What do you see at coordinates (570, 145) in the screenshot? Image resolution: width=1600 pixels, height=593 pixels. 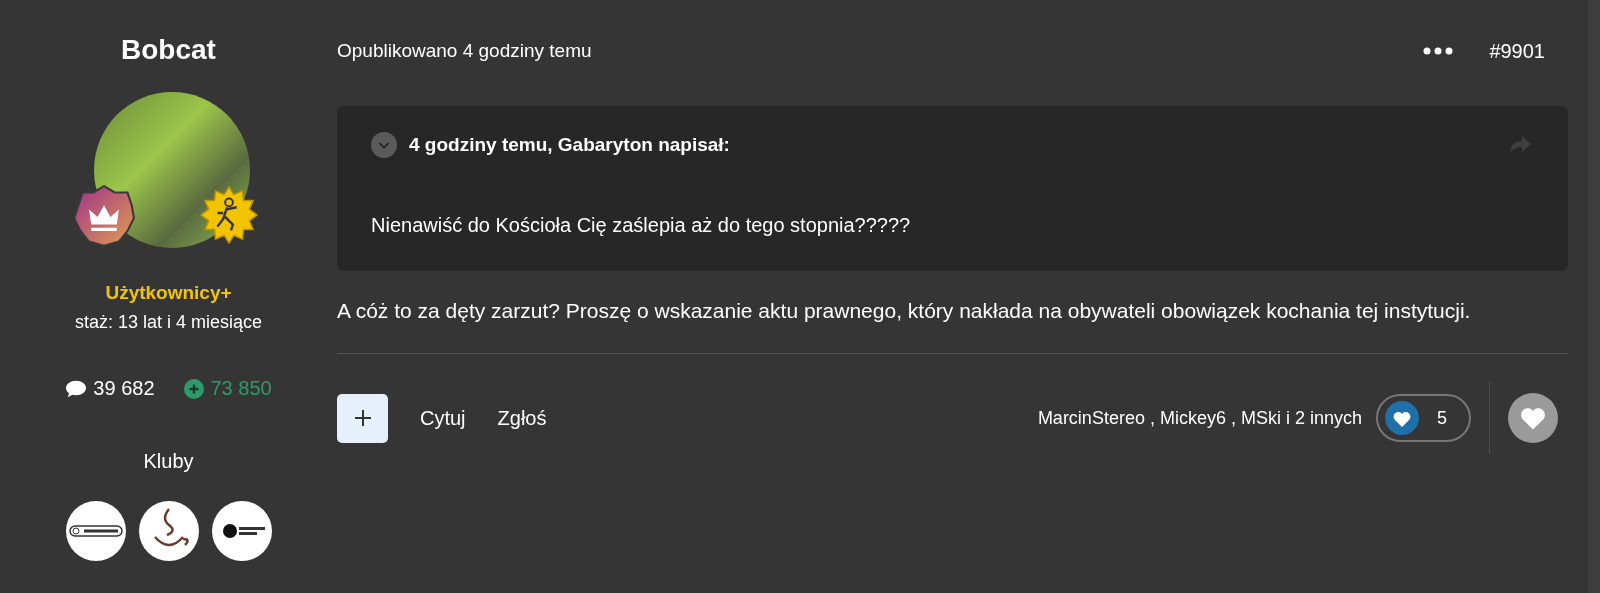 I see `quote-citation: 4 godziny temu, Gabaryton napisał:` at bounding box center [570, 145].